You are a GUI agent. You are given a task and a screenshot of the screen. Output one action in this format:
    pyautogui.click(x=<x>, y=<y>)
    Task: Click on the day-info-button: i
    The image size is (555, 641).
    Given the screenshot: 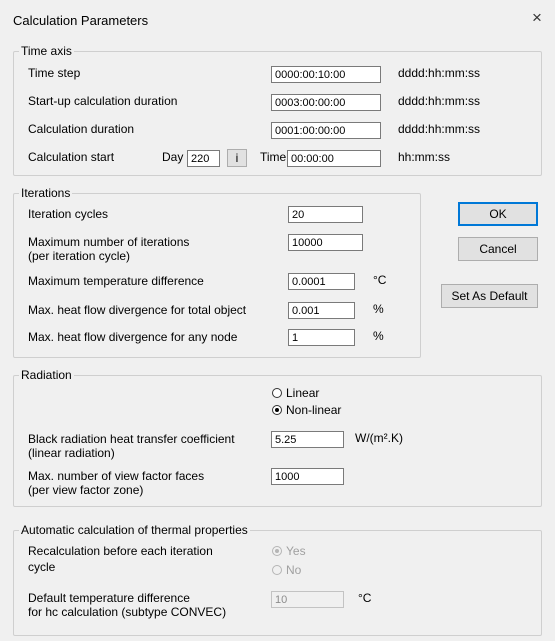 What is the action you would take?
    pyautogui.click(x=237, y=158)
    